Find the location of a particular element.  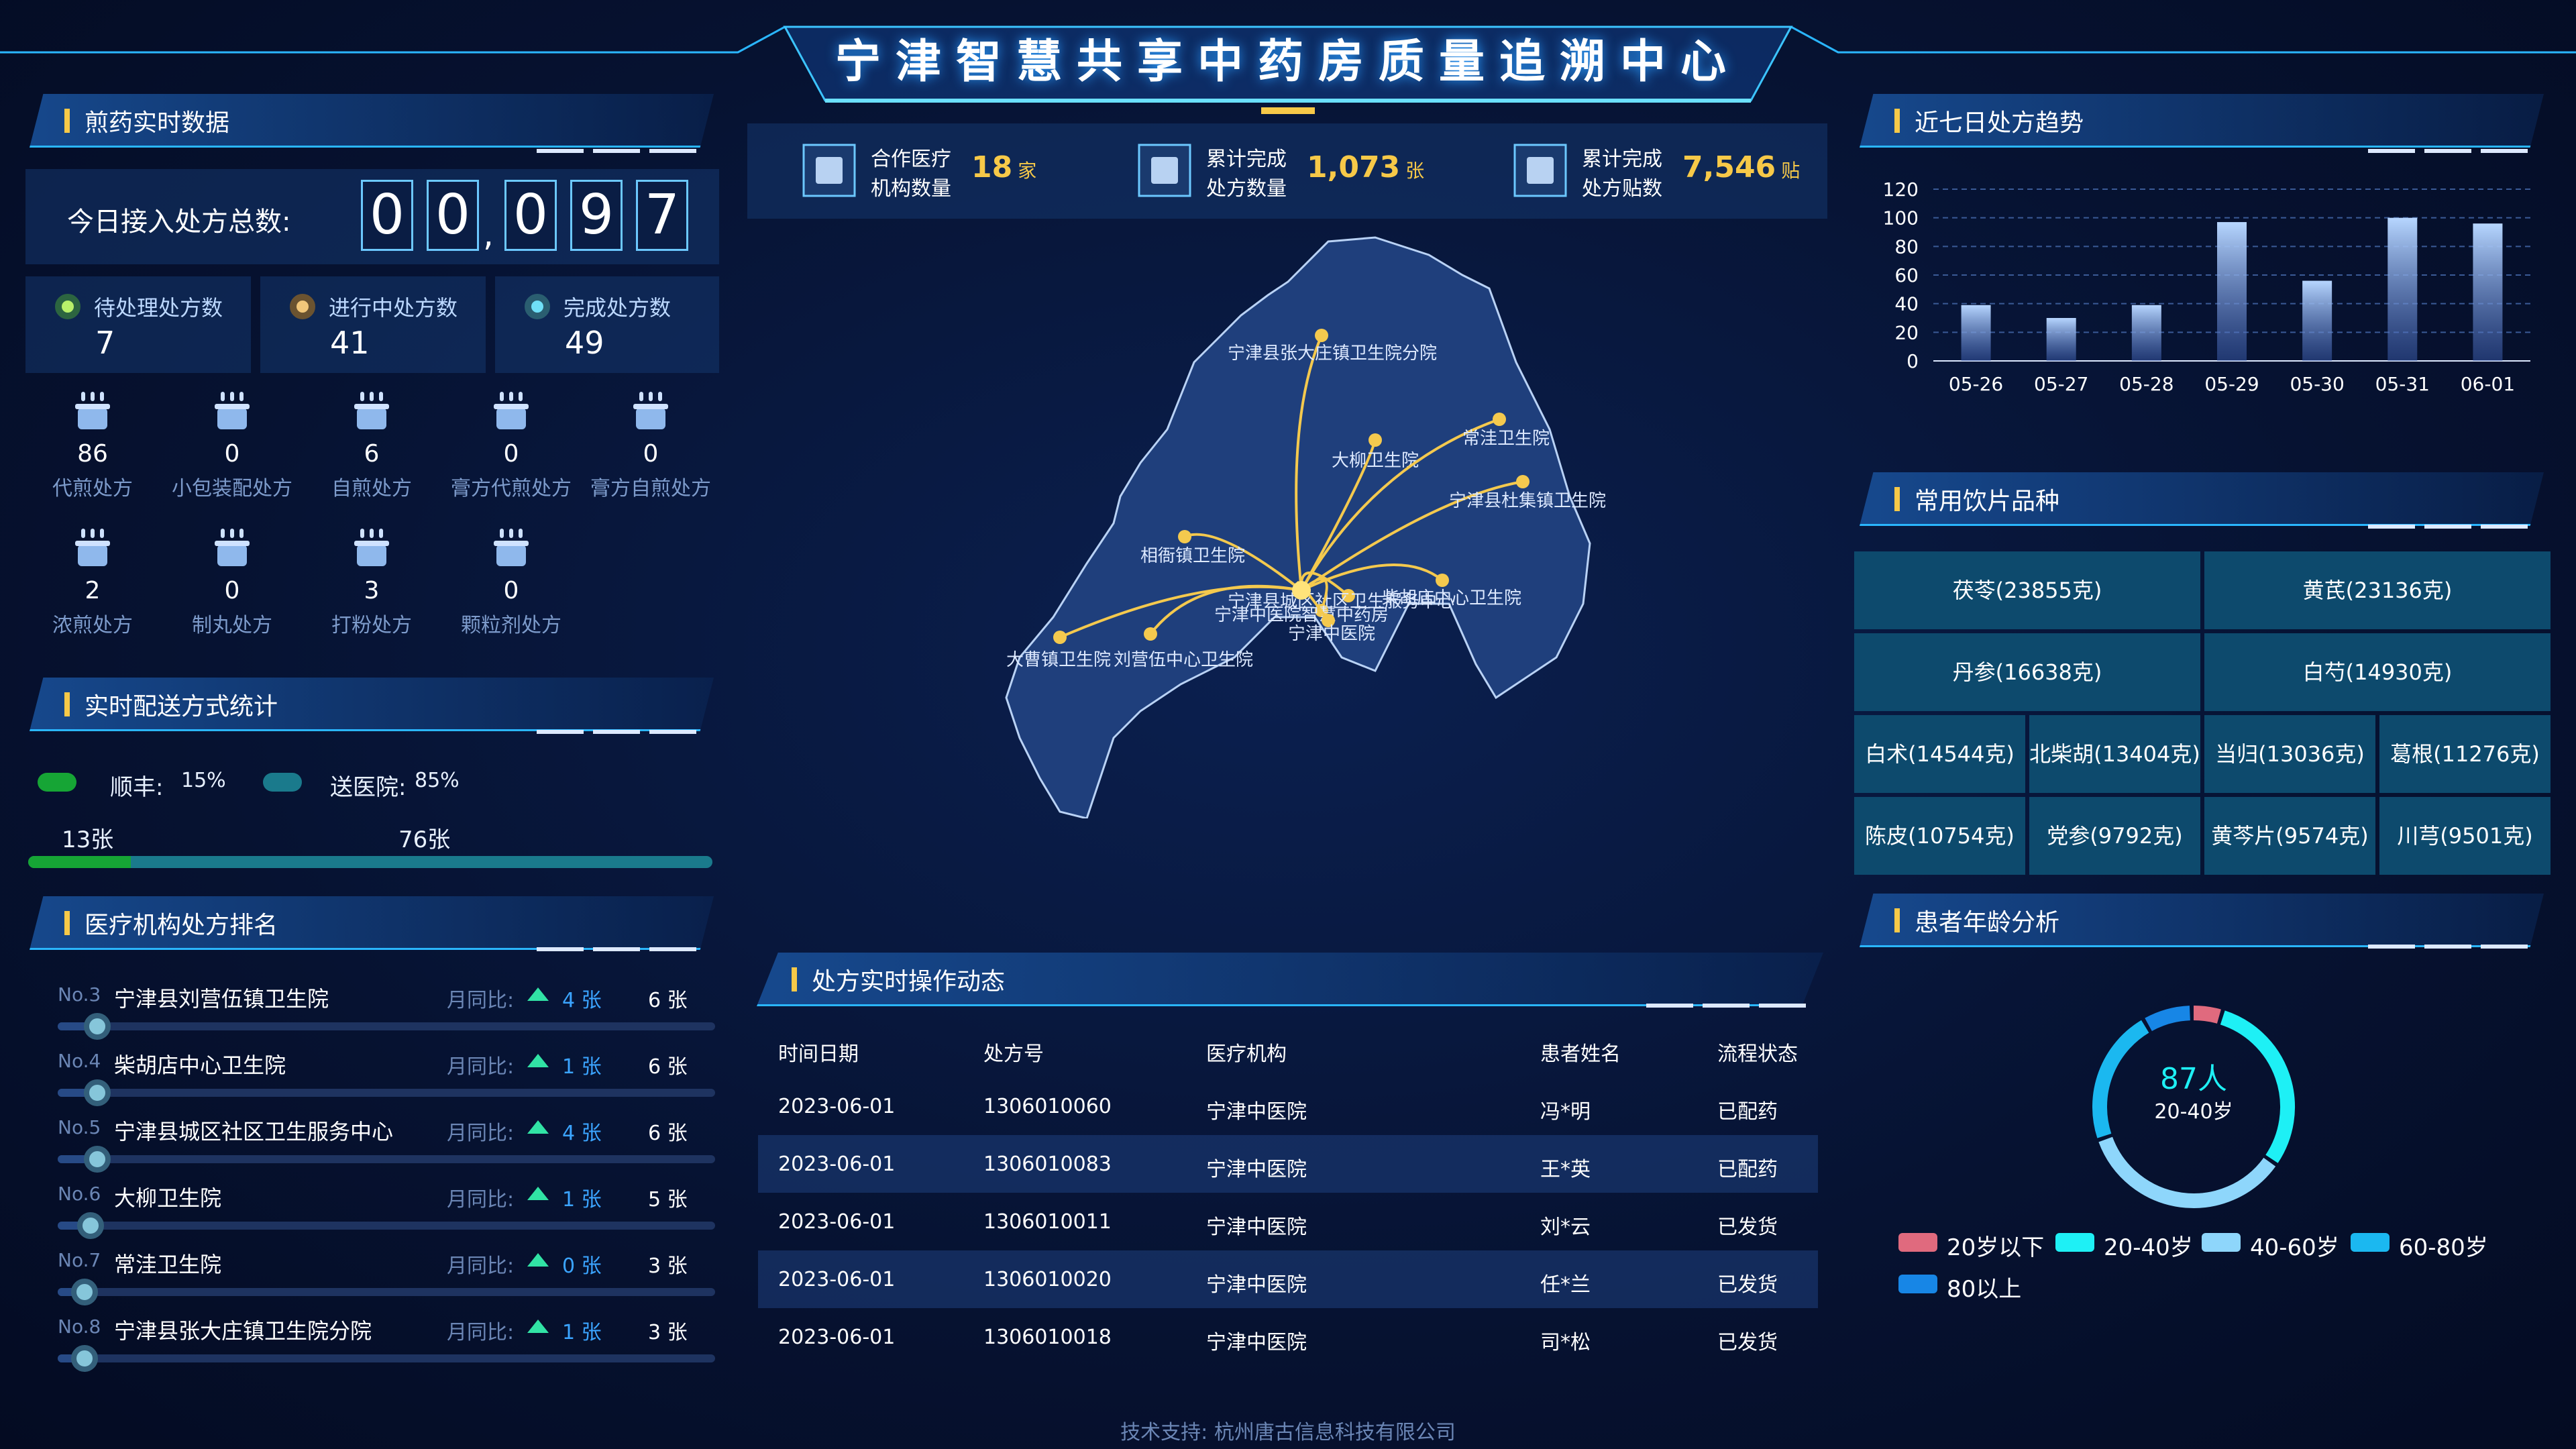

status-card-done: 完成处方数 49 is located at coordinates (607, 324).